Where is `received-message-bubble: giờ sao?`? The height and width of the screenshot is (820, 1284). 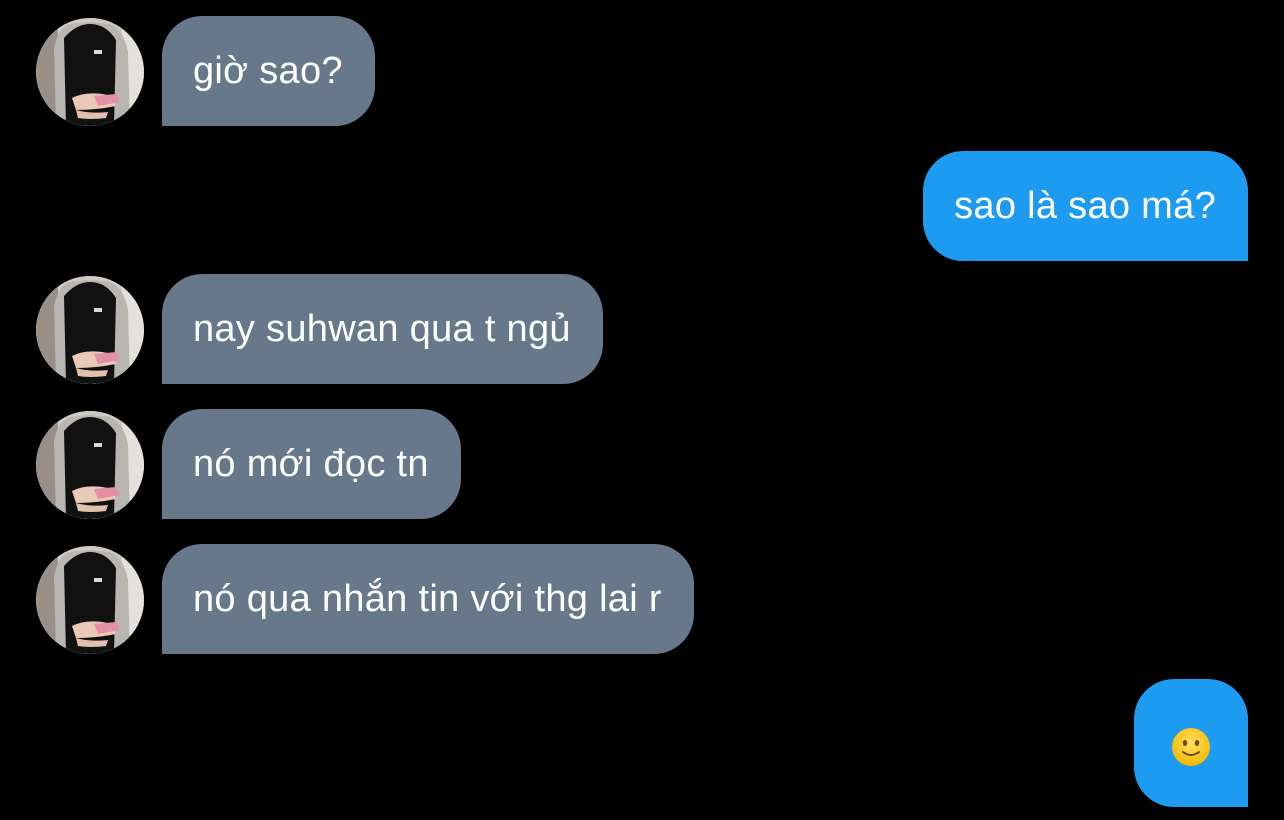
received-message-bubble: giờ sao? is located at coordinates (268, 71).